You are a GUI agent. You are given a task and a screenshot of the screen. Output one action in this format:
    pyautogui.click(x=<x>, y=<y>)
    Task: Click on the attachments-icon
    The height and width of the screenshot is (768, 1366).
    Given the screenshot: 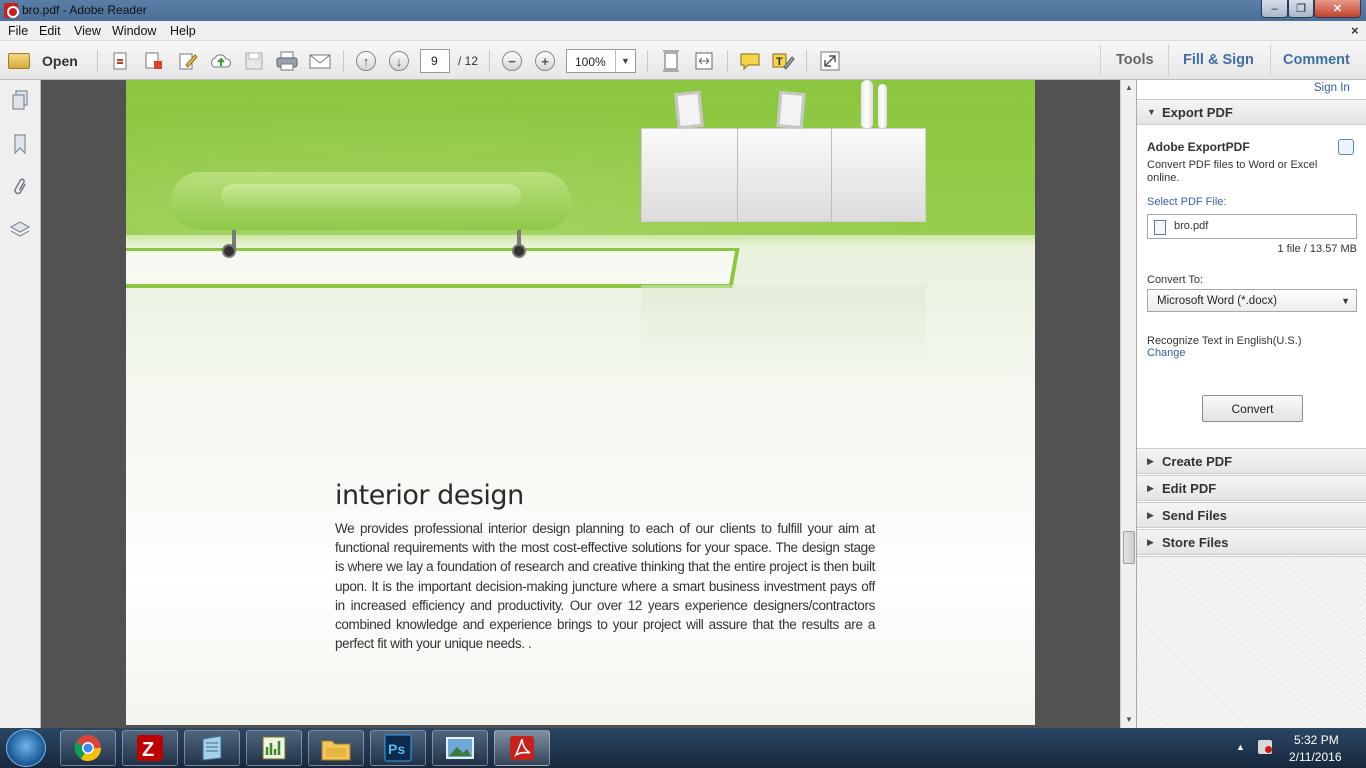 What is the action you would take?
    pyautogui.click(x=20, y=187)
    